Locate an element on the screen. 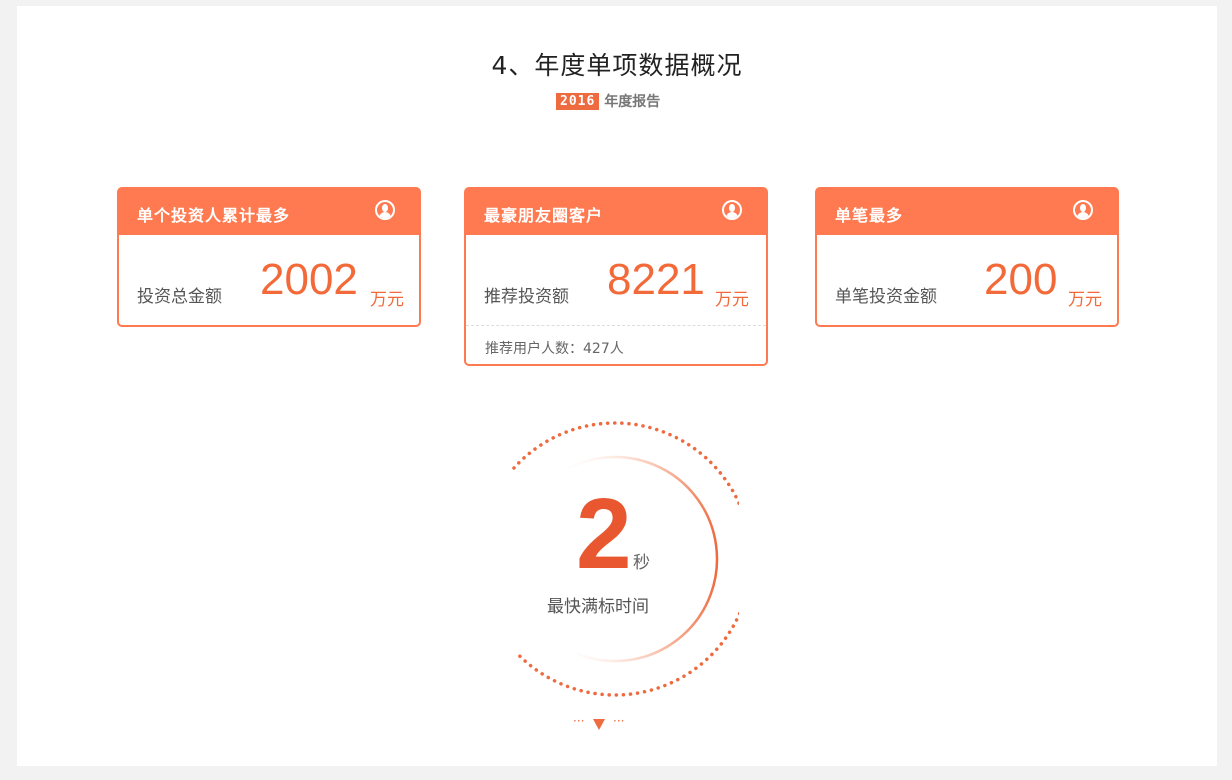  card-title: 单个投资人累计最多 is located at coordinates (214, 215).